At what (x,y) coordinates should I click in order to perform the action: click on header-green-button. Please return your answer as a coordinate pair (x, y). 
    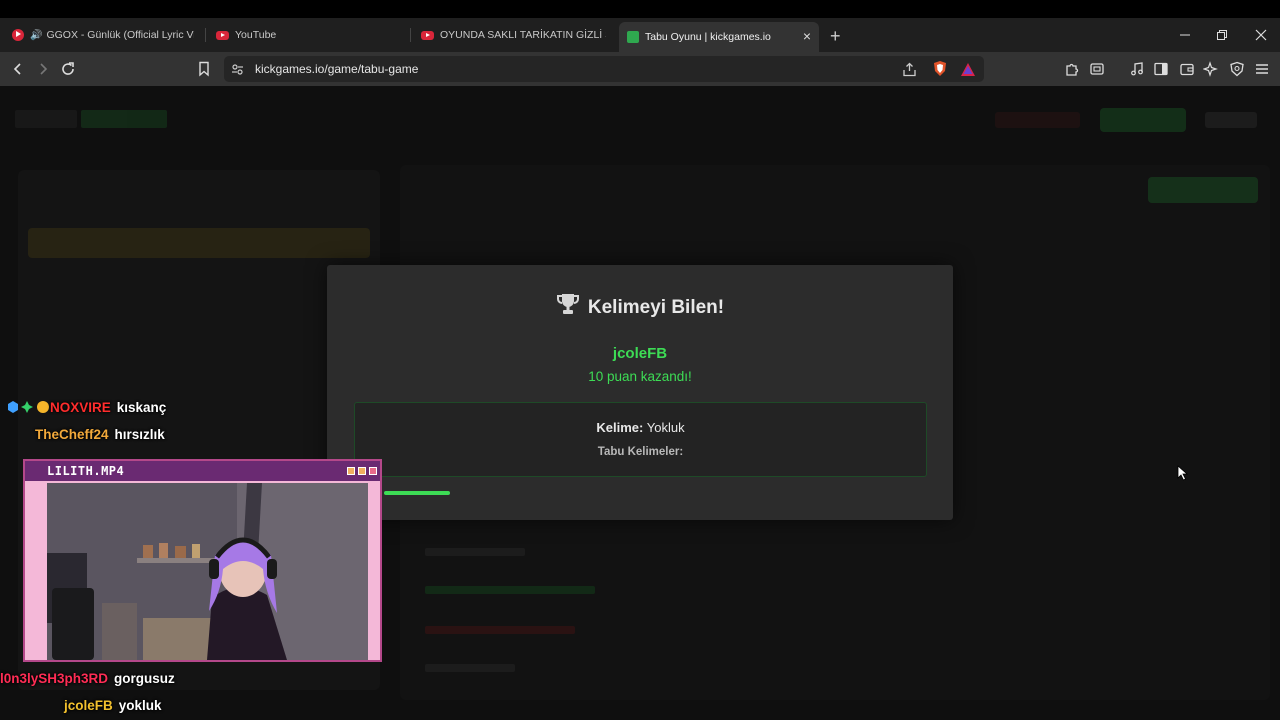
    Looking at the image, I should click on (1143, 120).